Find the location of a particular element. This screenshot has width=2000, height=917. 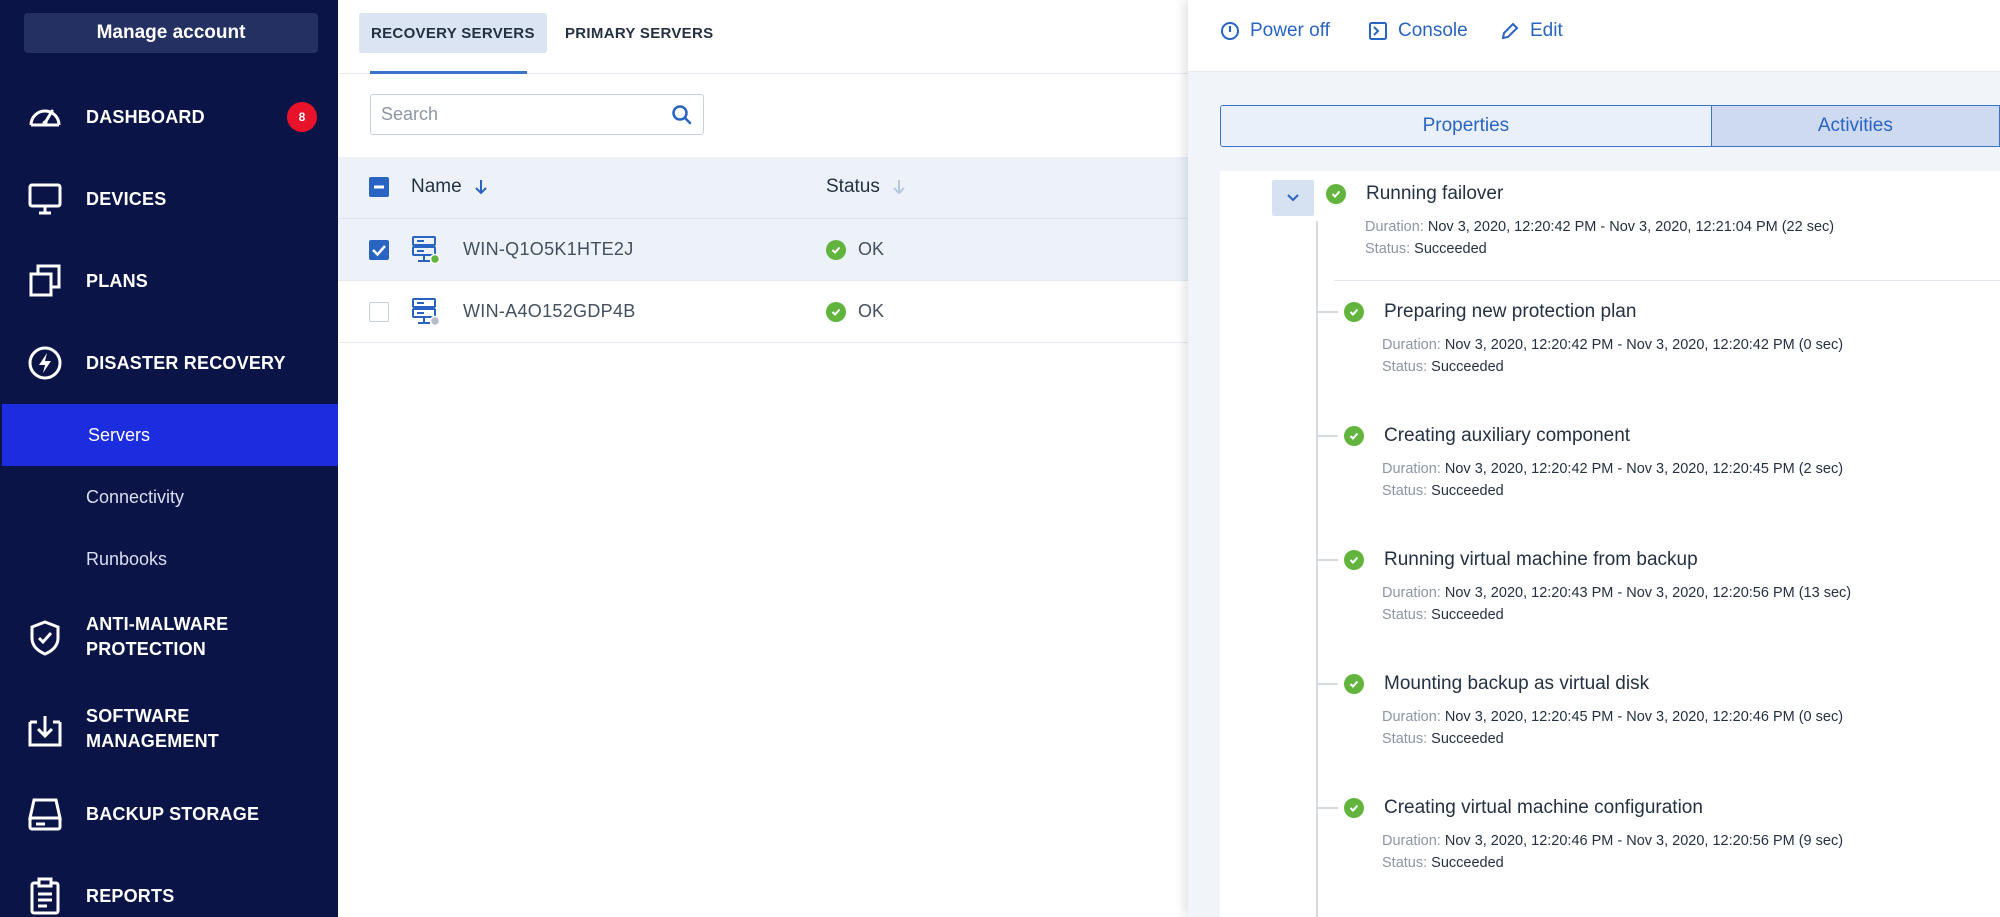

sidebar-item-reports: REPORTS is located at coordinates (169, 895).